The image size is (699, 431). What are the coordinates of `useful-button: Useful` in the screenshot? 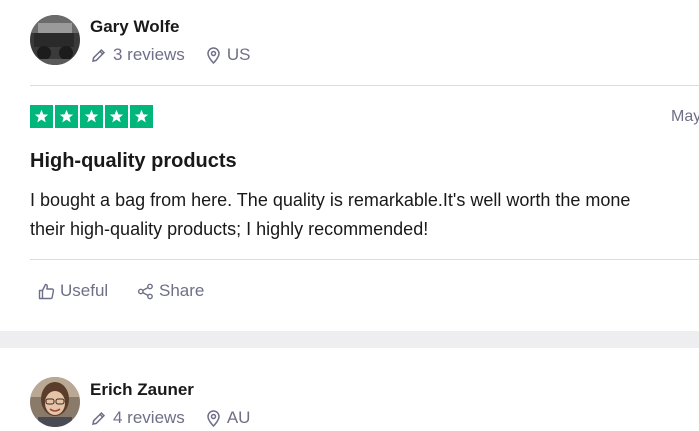 It's located at (73, 291).